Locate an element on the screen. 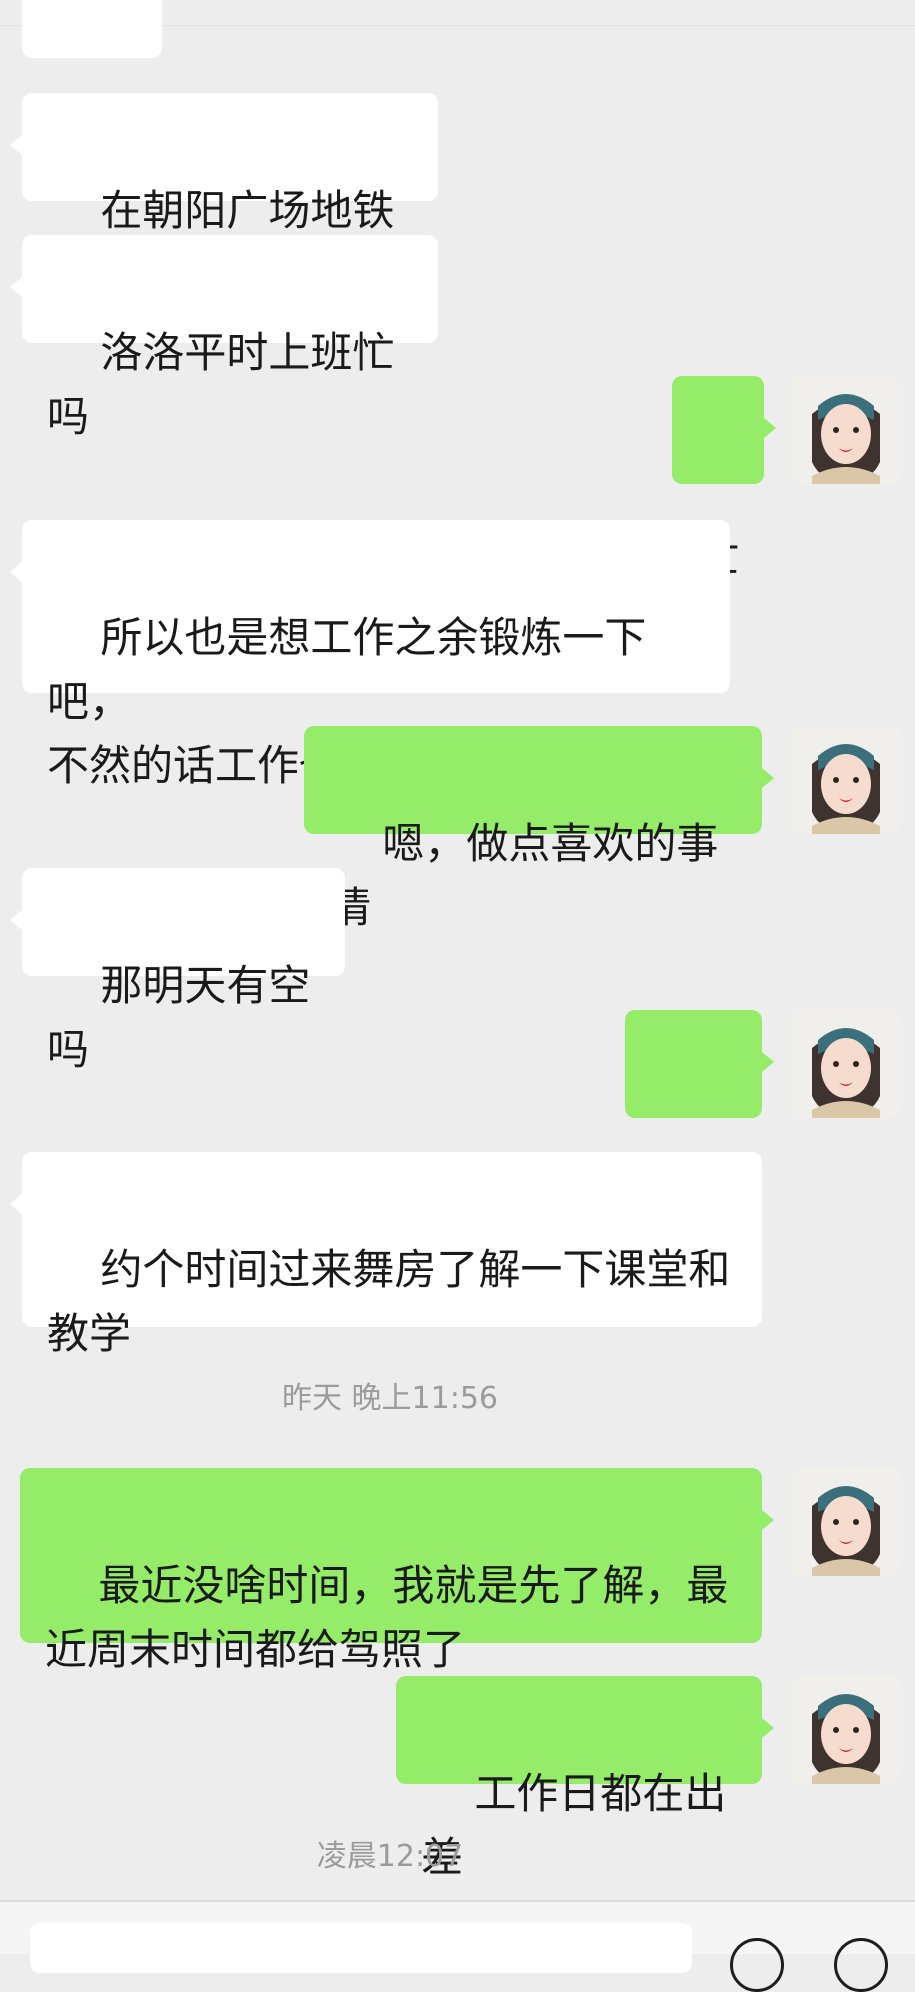 Image resolution: width=915 pixels, height=1992 pixels. voice-icon is located at coordinates (757, 1965).